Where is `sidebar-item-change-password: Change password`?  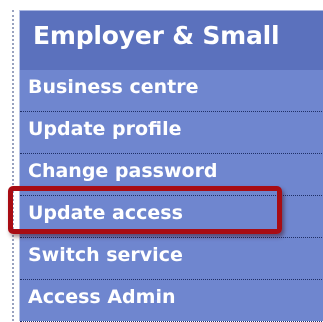
sidebar-item-change-password: Change password is located at coordinates (171, 175).